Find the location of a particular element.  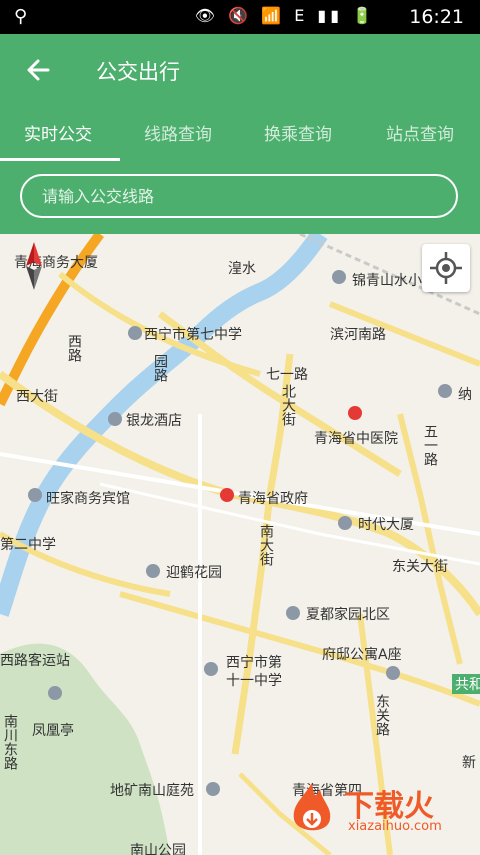

map-label: 东关路 is located at coordinates (382, 715).